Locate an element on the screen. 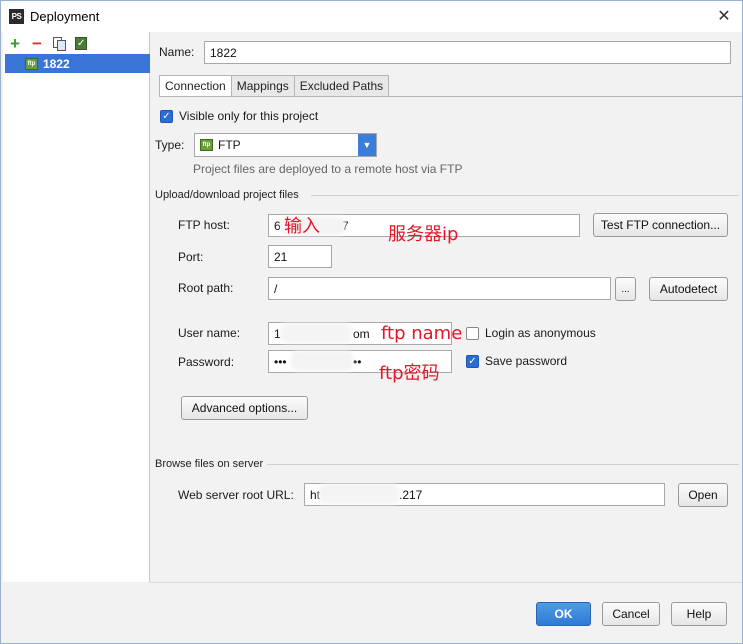  annotation-ftp-password: ftp密码 is located at coordinates (409, 373).